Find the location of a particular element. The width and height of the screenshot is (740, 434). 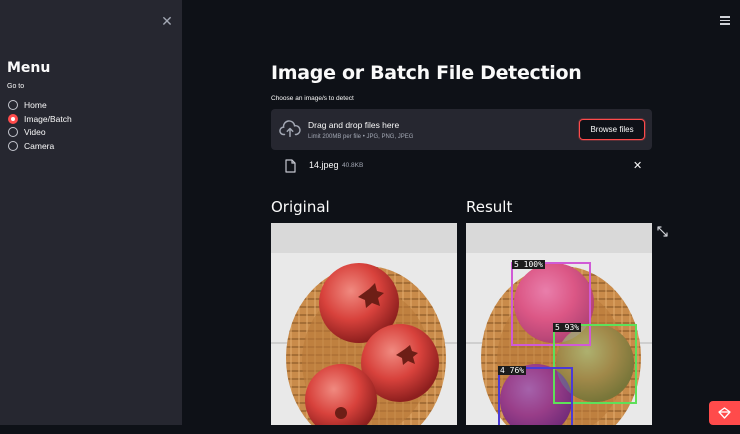

radio-group-label: Go to is located at coordinates (16, 86).